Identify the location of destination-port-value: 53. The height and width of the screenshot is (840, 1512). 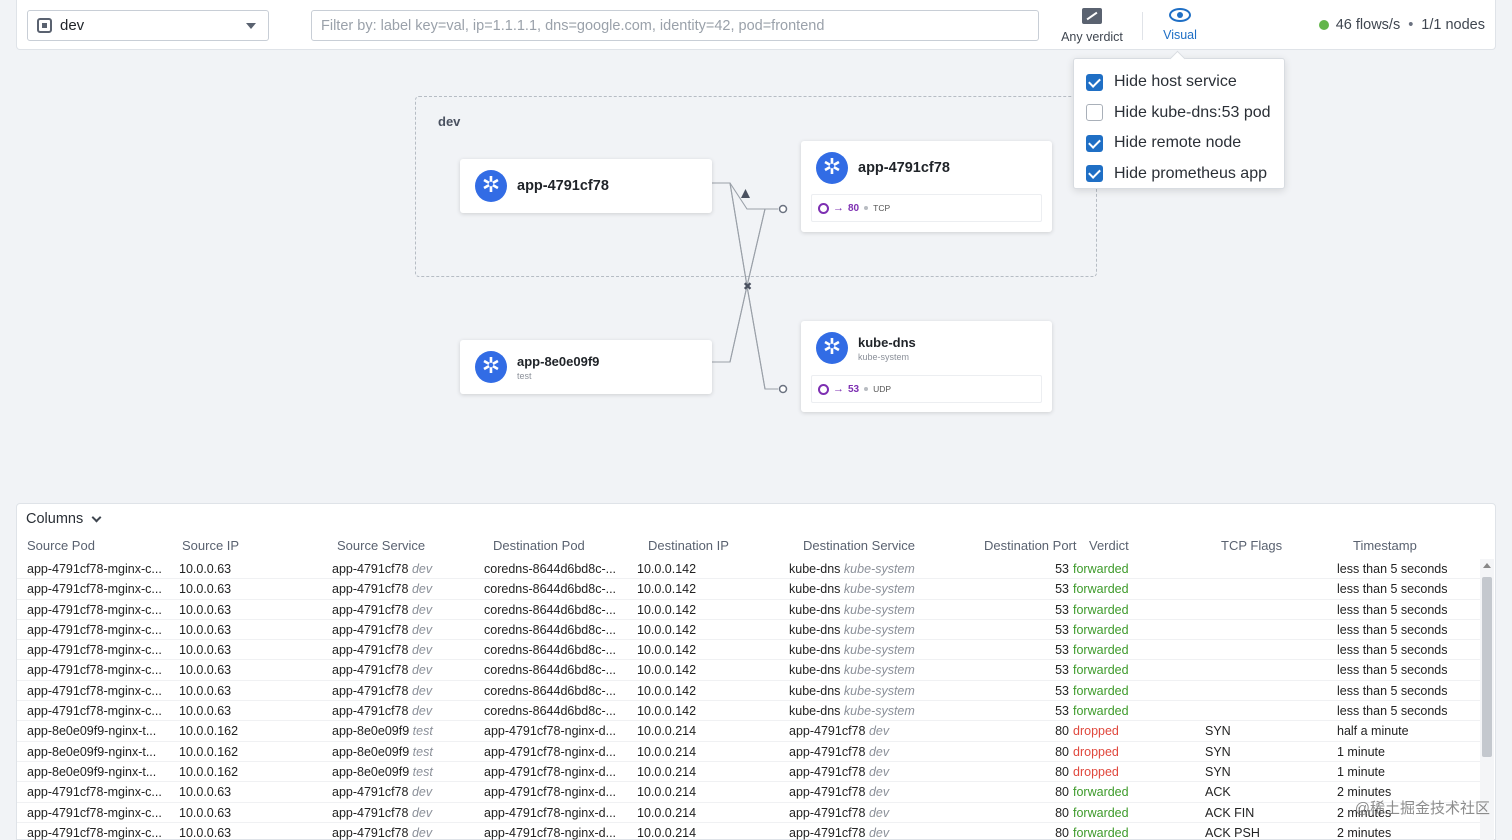
(1062, 569).